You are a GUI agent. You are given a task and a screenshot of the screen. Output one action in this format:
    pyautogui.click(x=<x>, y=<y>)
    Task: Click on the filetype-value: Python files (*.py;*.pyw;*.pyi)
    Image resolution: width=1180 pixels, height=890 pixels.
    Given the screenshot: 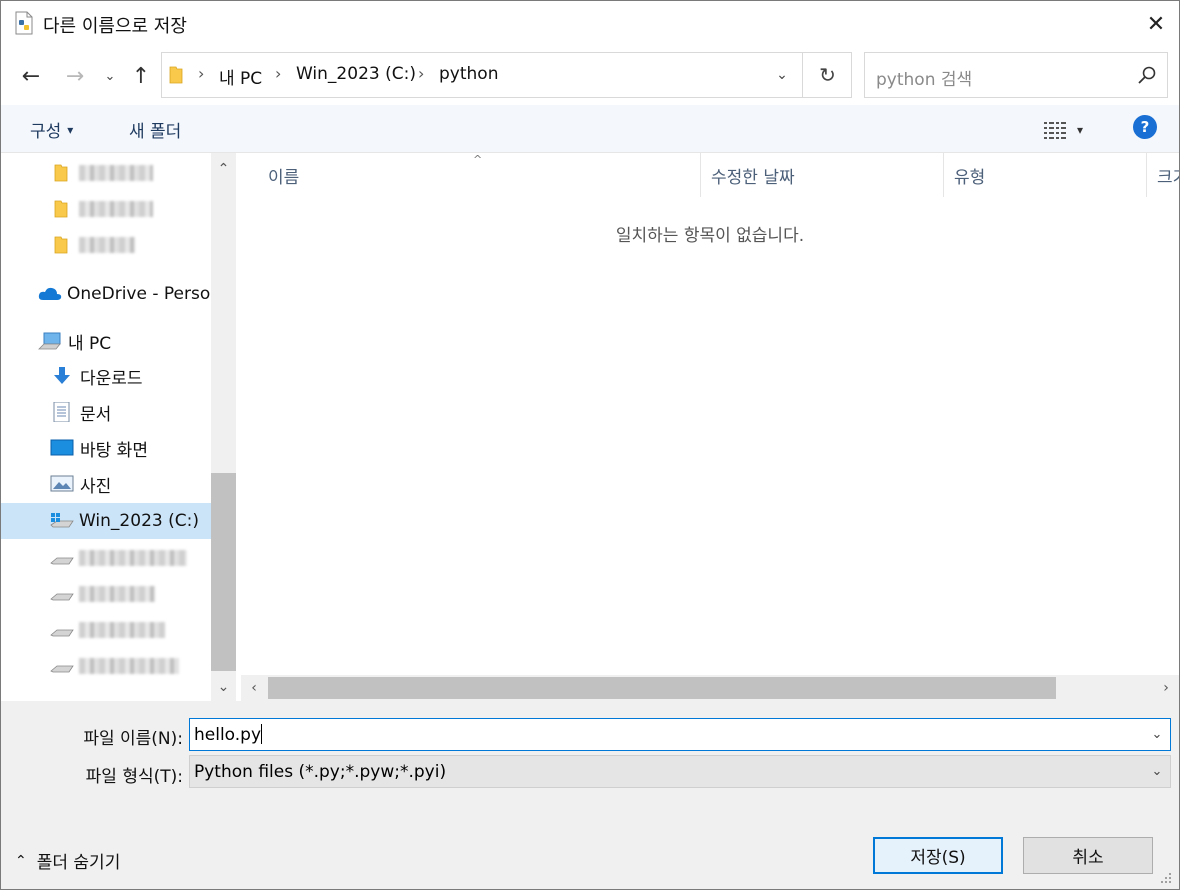 What is the action you would take?
    pyautogui.click(x=320, y=772)
    